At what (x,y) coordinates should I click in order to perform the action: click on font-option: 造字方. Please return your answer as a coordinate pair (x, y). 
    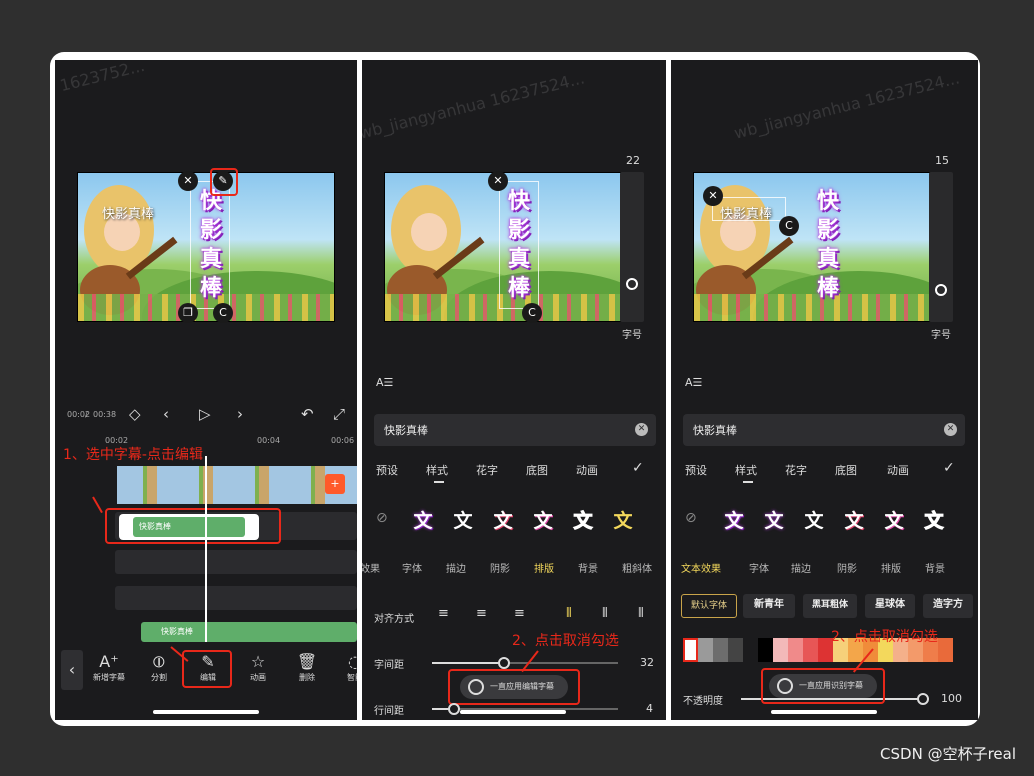
    Looking at the image, I should click on (948, 606).